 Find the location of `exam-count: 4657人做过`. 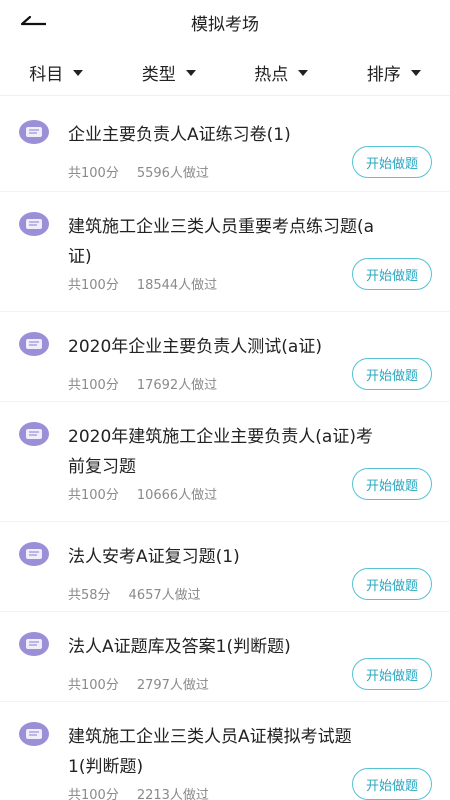

exam-count: 4657人做过 is located at coordinates (164, 595).